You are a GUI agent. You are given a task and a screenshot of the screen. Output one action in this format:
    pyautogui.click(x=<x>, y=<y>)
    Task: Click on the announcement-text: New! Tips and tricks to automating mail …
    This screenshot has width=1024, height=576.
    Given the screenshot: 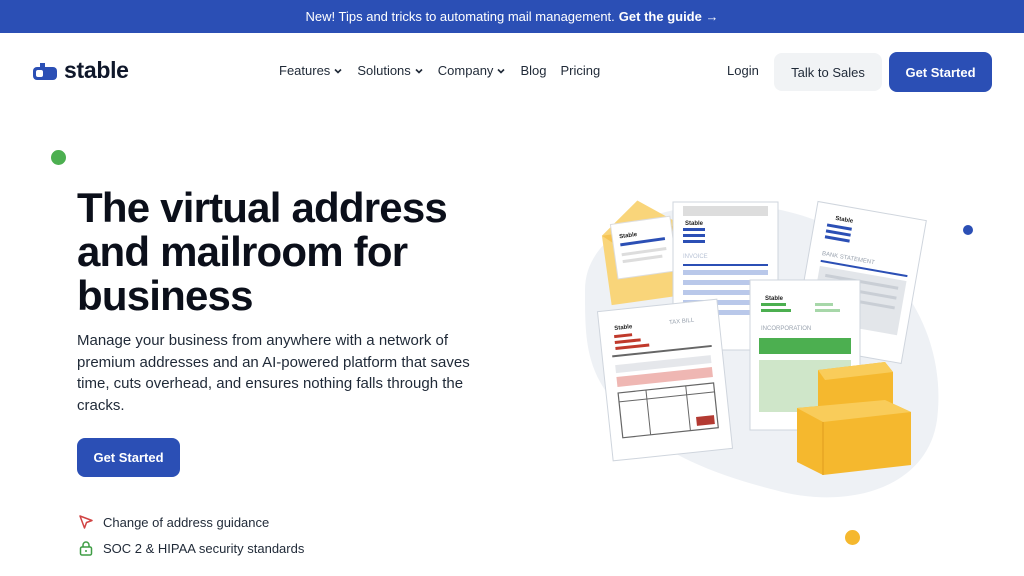 What is the action you would take?
    pyautogui.click(x=460, y=16)
    